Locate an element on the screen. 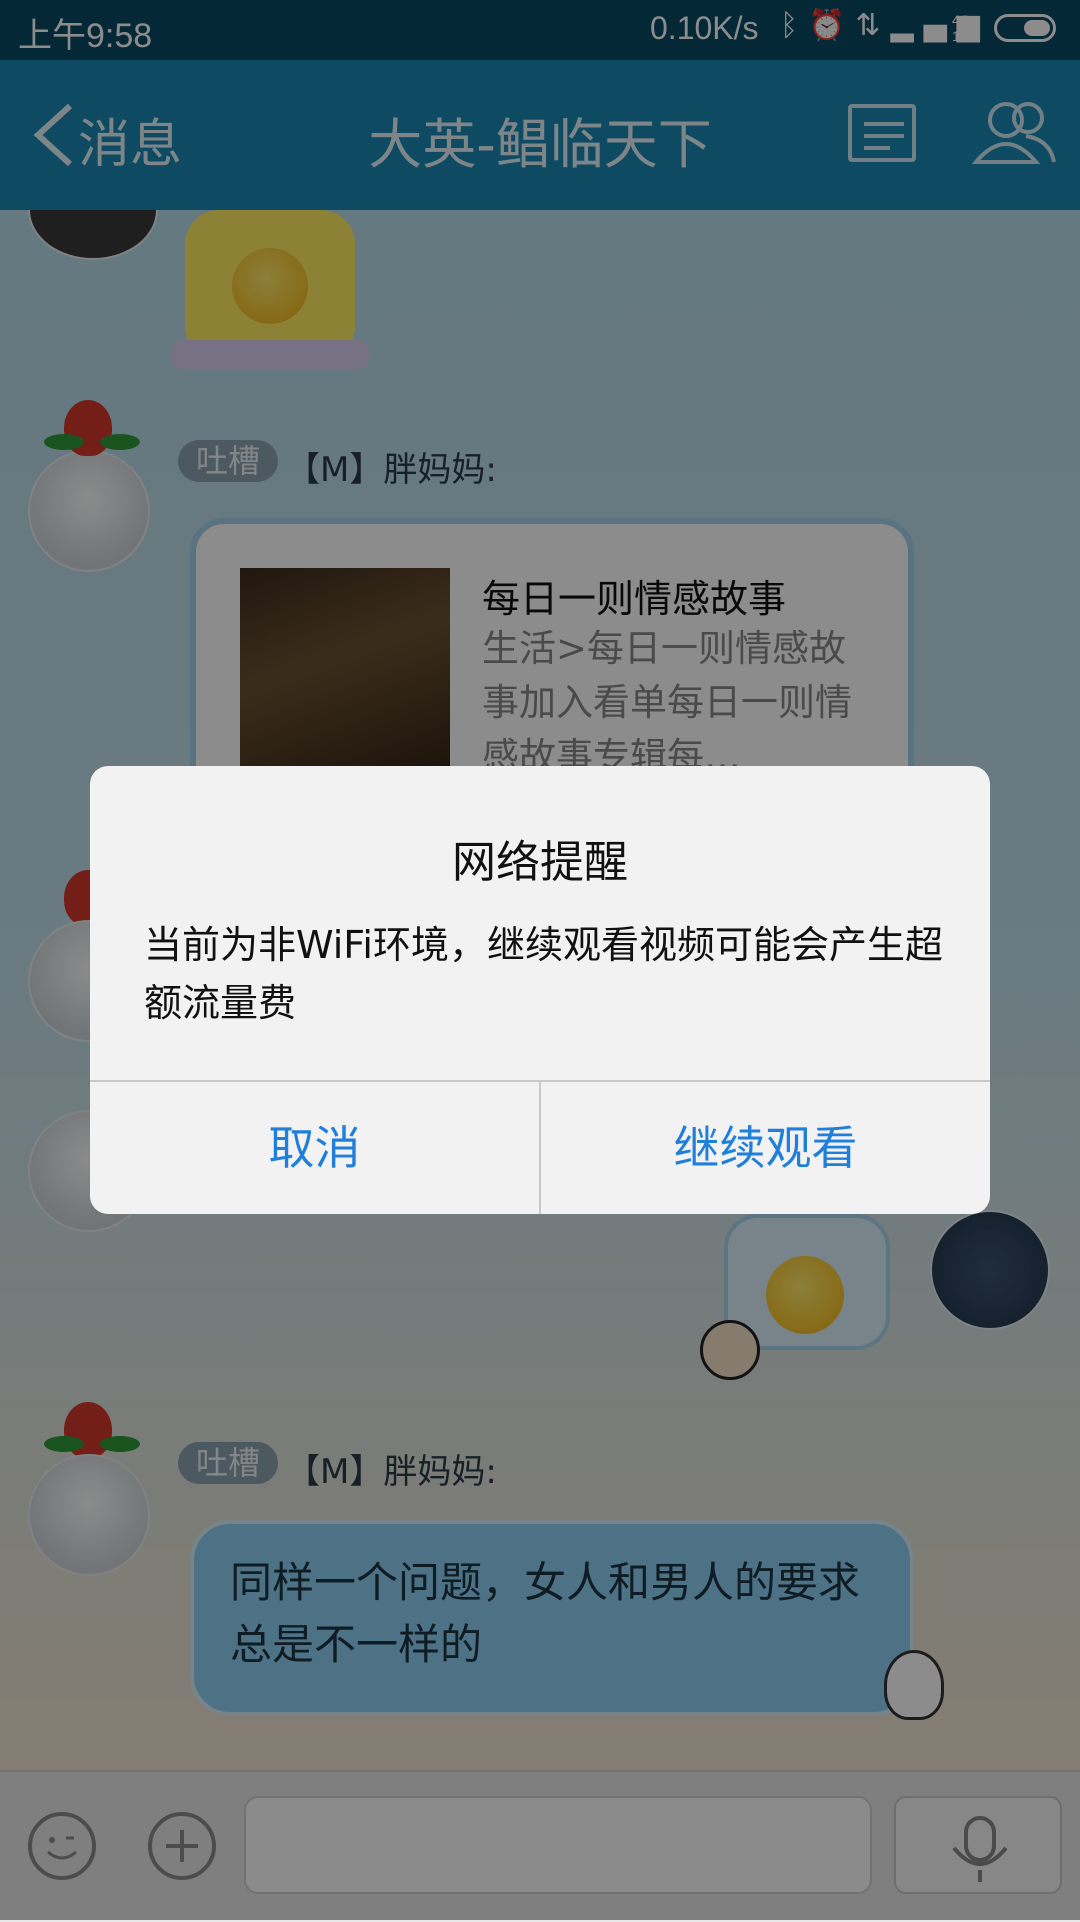  dialog-message: 当前为非WiFi环境，继续观看视频可能会产生超额流量费 is located at coordinates (543, 974).